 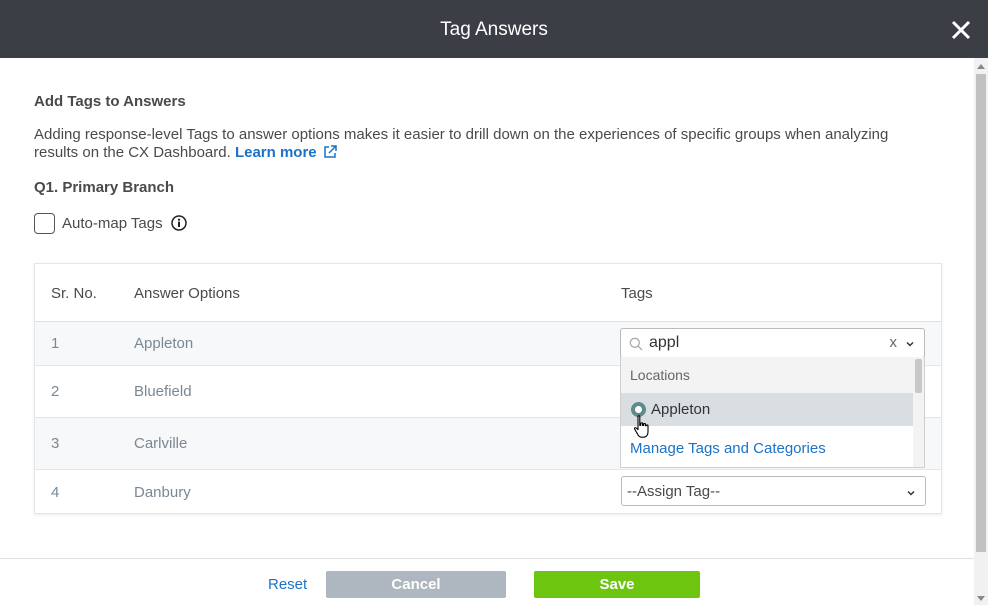 I want to click on table-header: Sr. No. Answer Options Tags, so click(x=488, y=293).